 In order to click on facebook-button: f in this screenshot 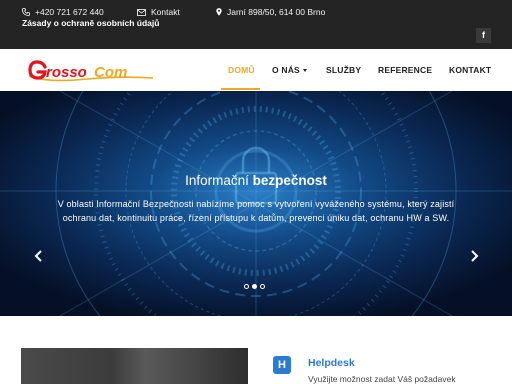, I will do `click(483, 35)`.